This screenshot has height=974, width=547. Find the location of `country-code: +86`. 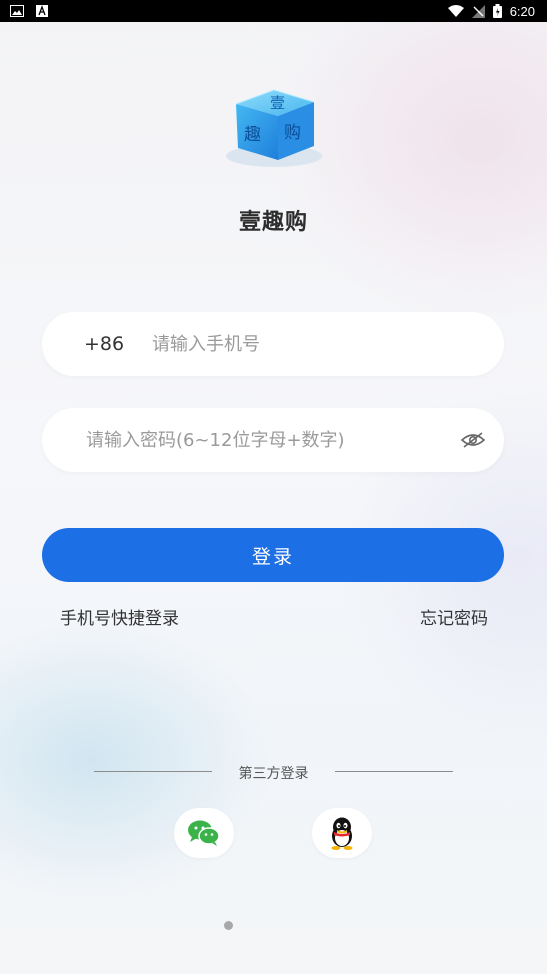

country-code: +86 is located at coordinates (117, 344).